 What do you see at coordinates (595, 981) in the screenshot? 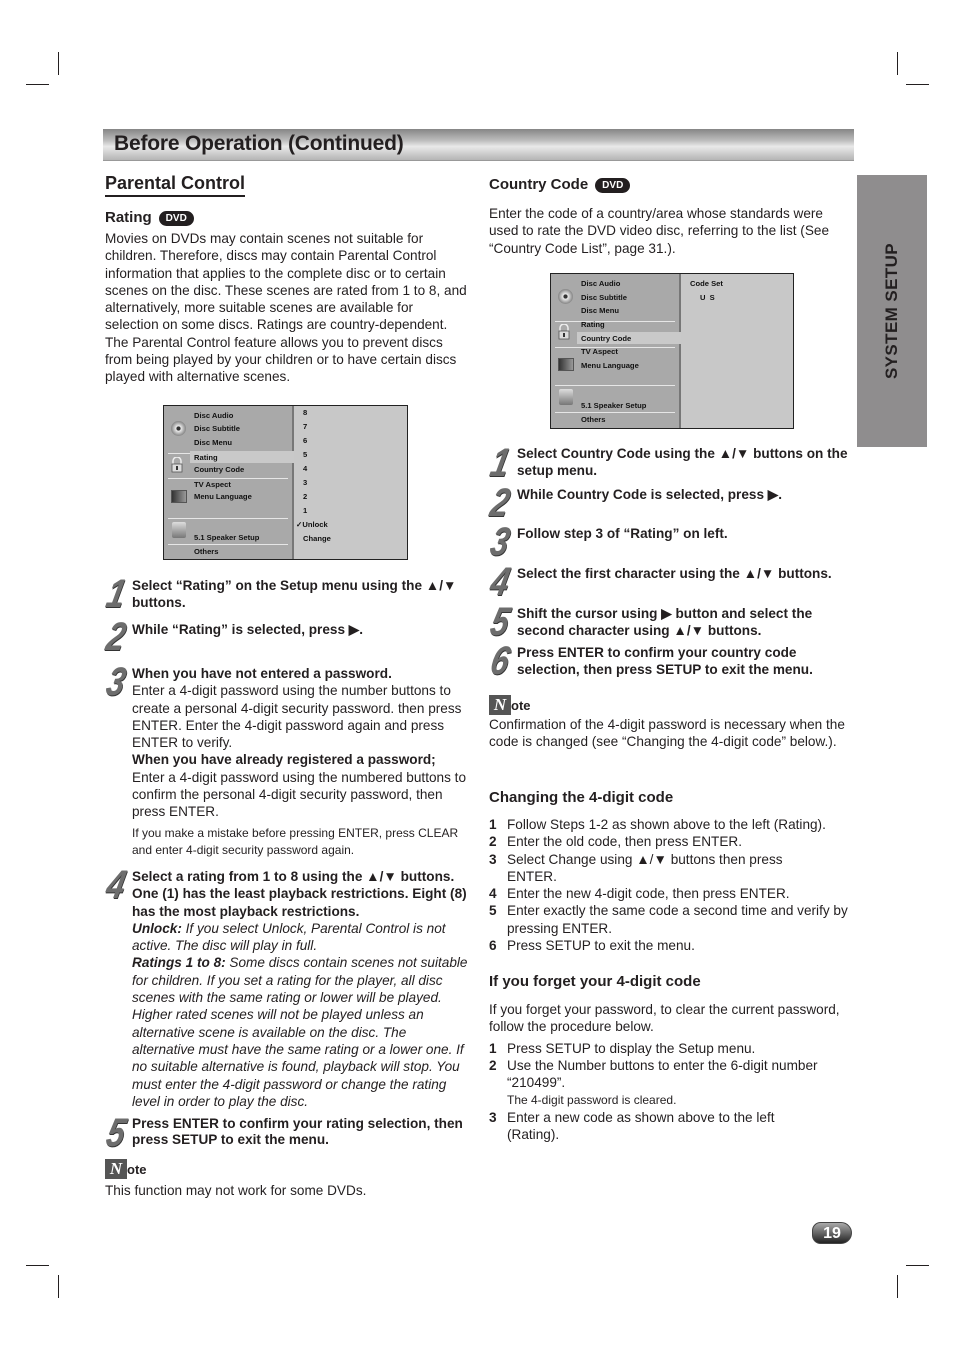
I see `forget-code-heading: If you forget your 4-digit code` at bounding box center [595, 981].